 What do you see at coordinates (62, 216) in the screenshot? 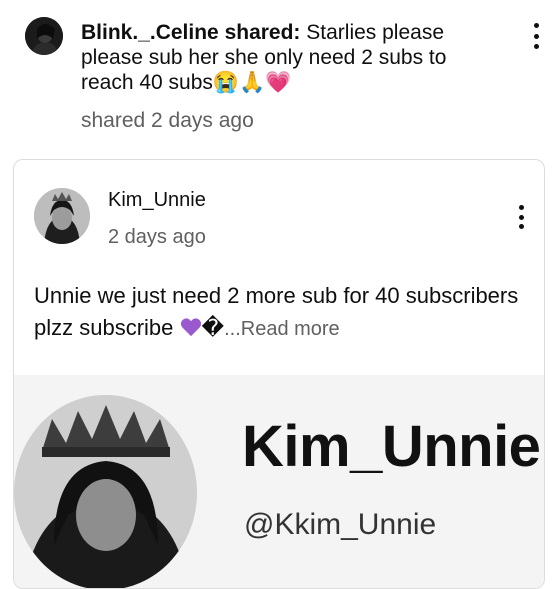
I see `author-avatar` at bounding box center [62, 216].